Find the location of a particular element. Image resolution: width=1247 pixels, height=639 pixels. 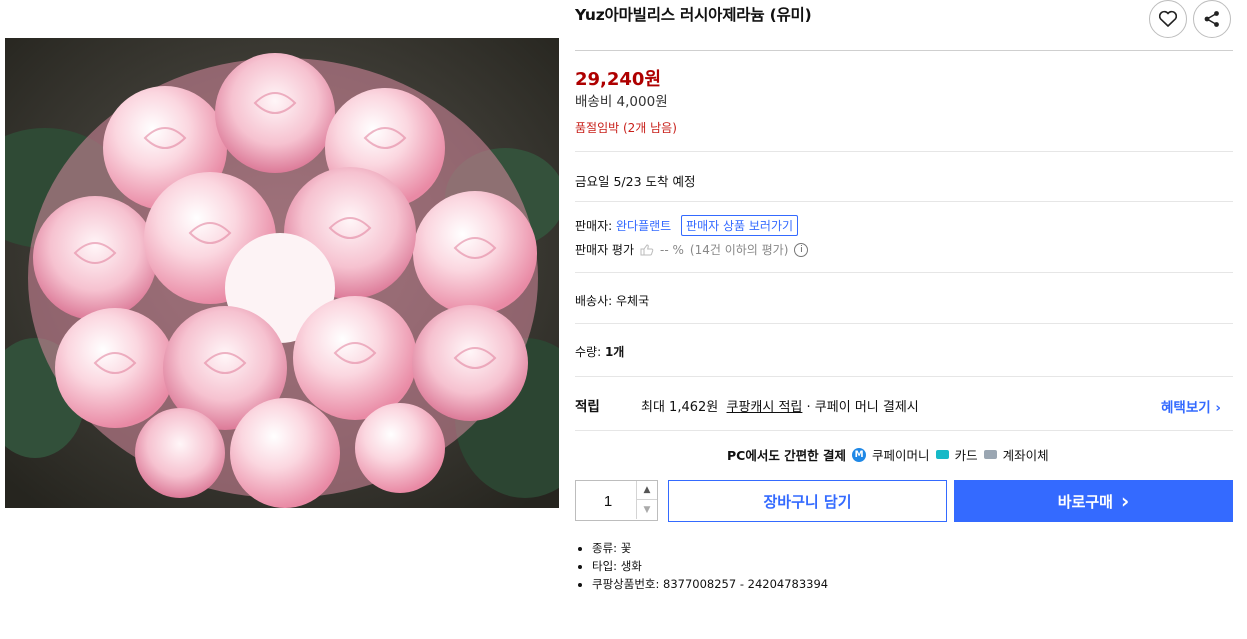

seller-rating-row: 판매자 평가 -- % (14건 이하의 평가) i is located at coordinates (692, 249).